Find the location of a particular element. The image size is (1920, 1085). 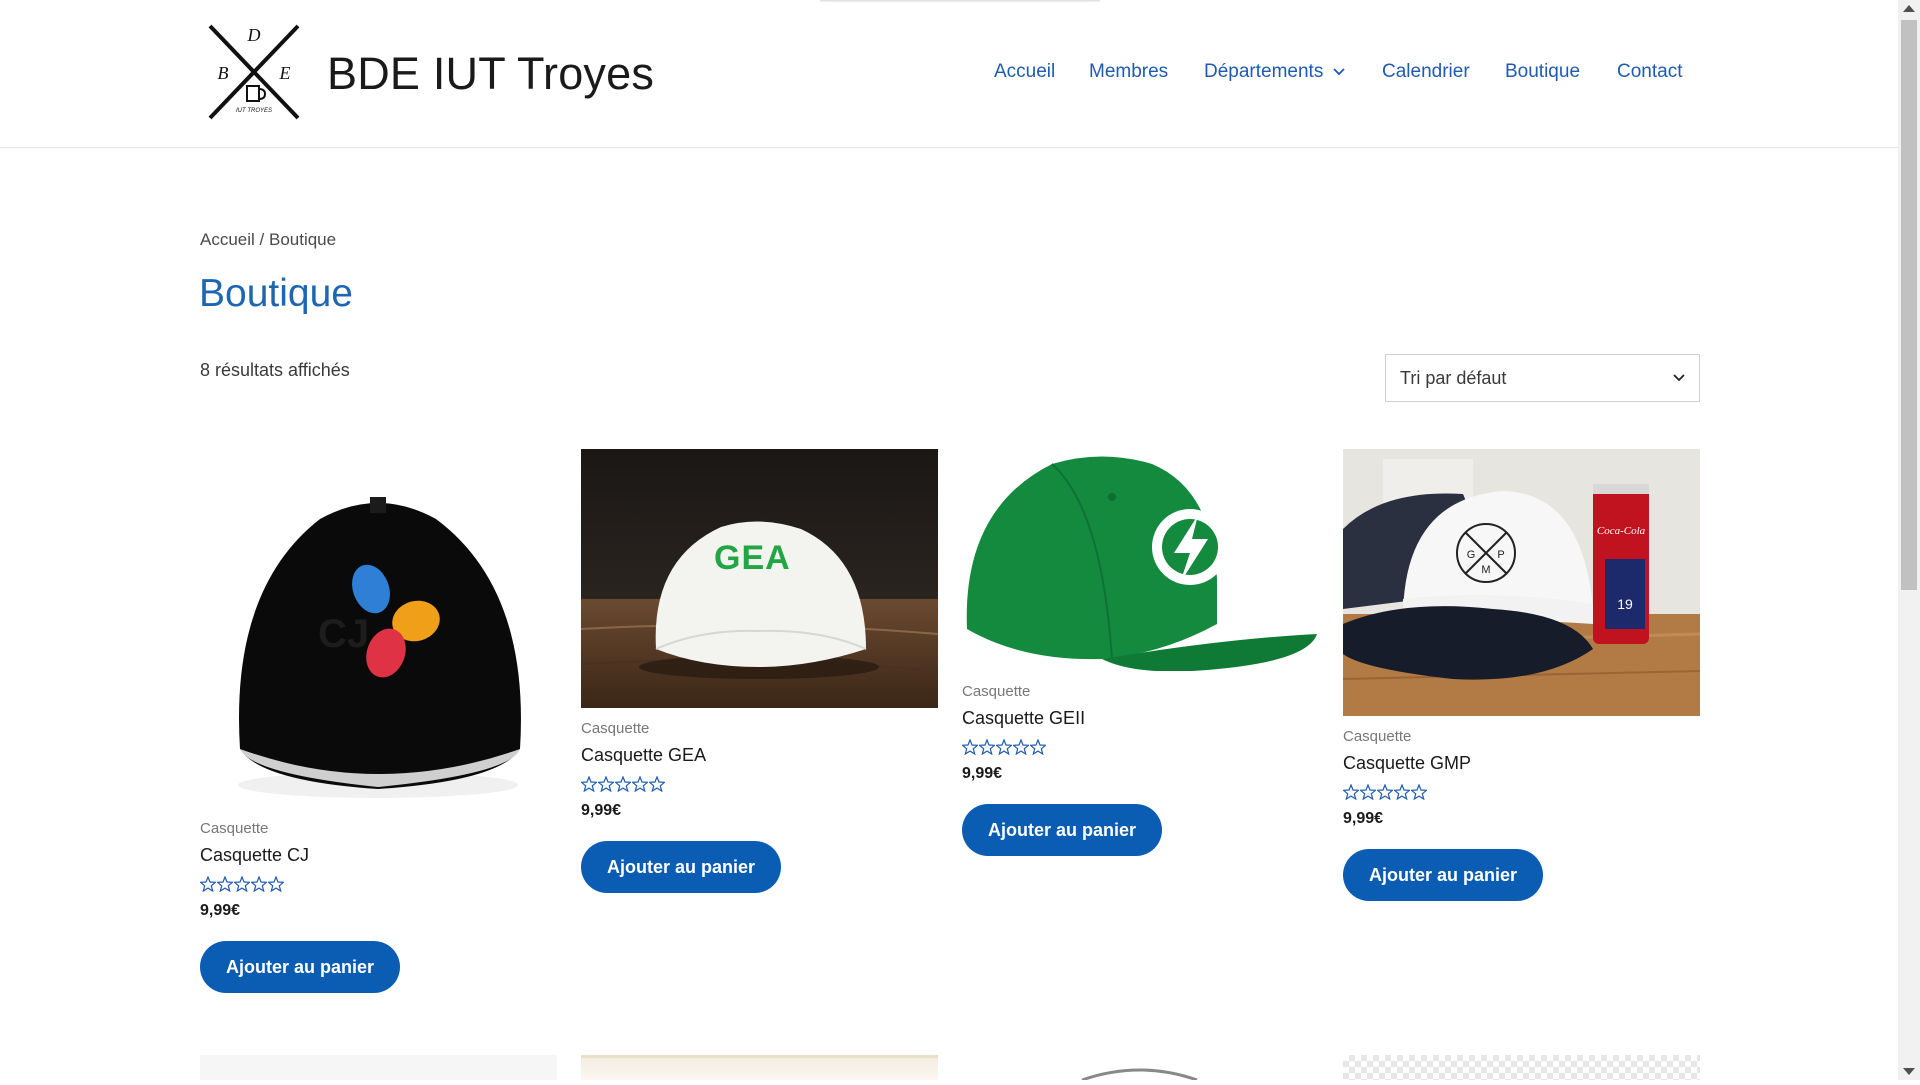

nav-item-accueil: Accueil is located at coordinates (1024, 72).